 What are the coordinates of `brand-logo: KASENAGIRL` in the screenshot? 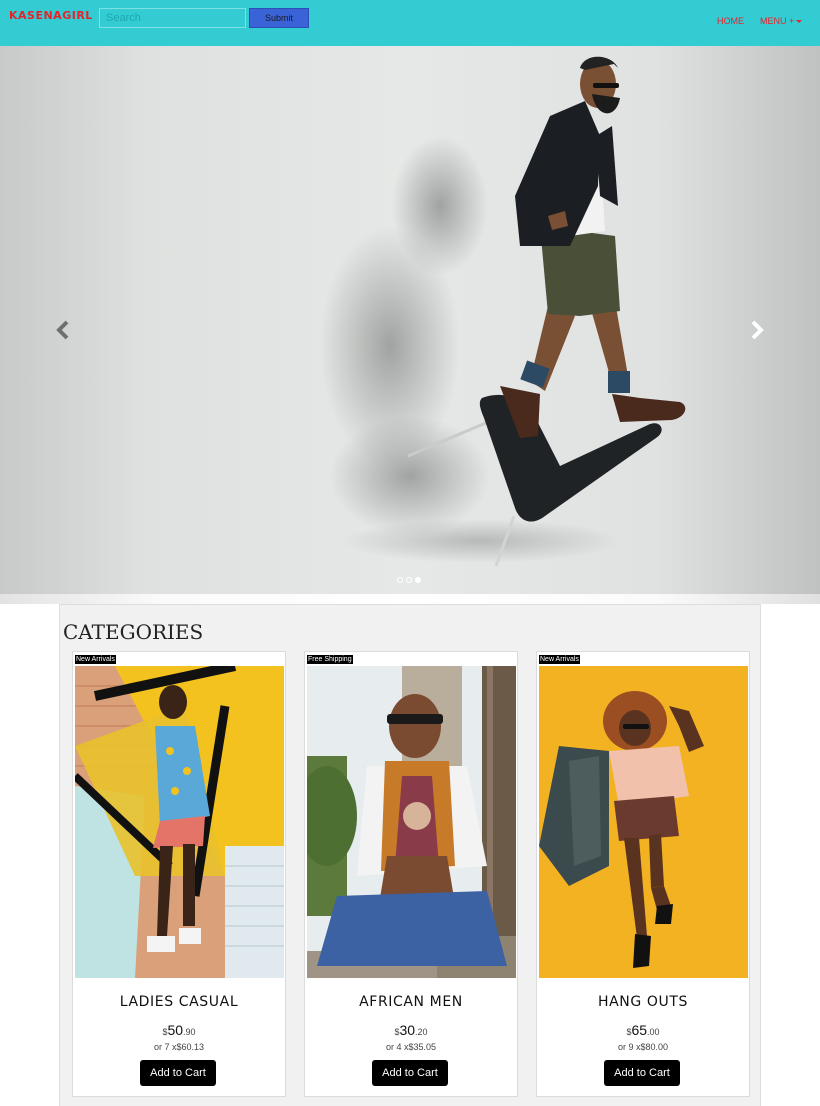 It's located at (51, 15).